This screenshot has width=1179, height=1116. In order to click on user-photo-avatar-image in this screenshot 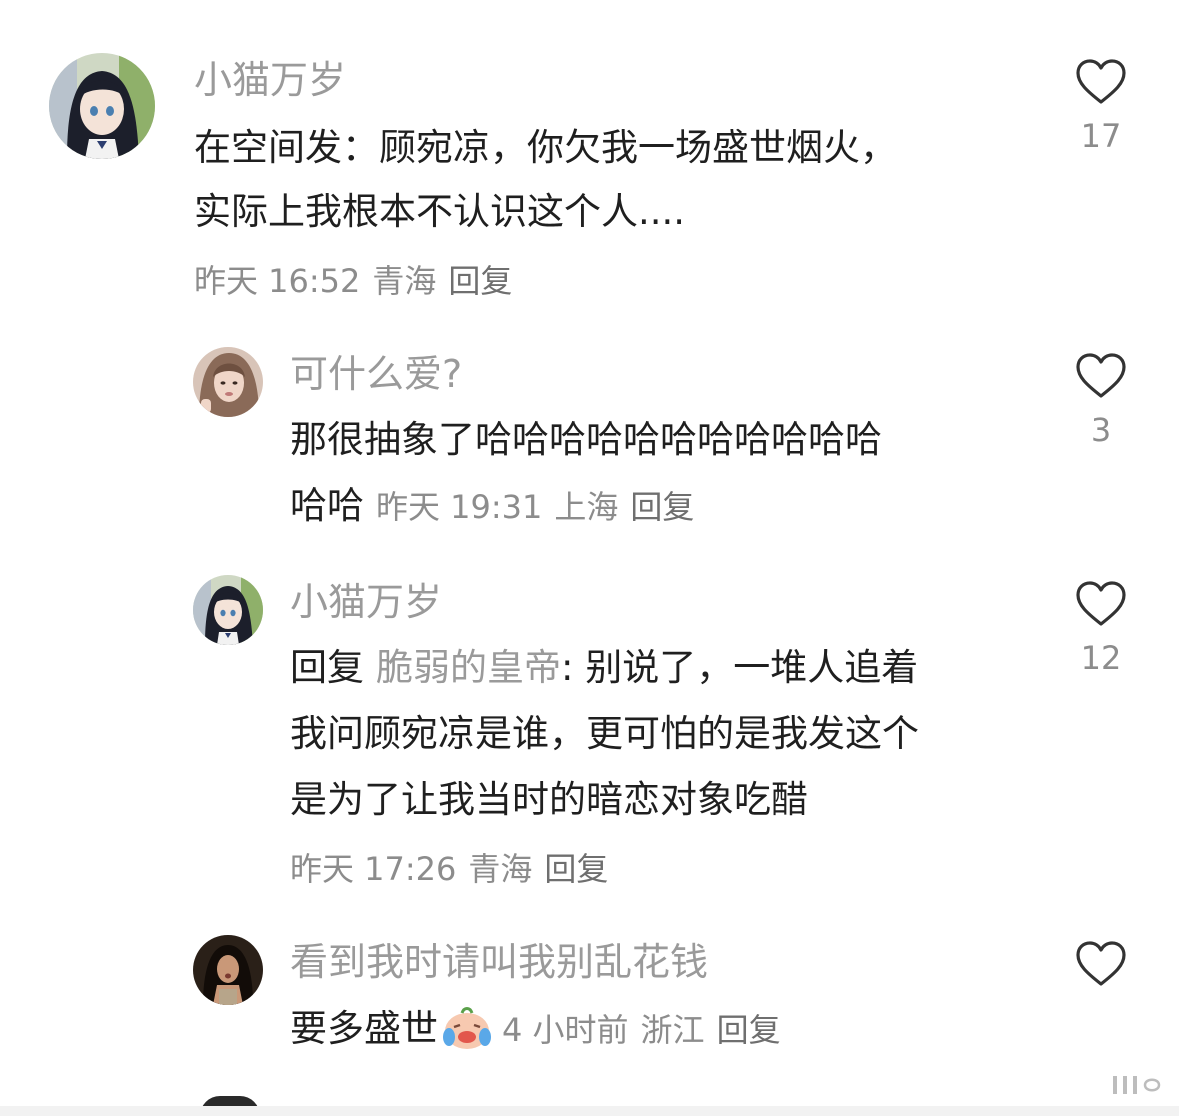, I will do `click(228, 970)`.